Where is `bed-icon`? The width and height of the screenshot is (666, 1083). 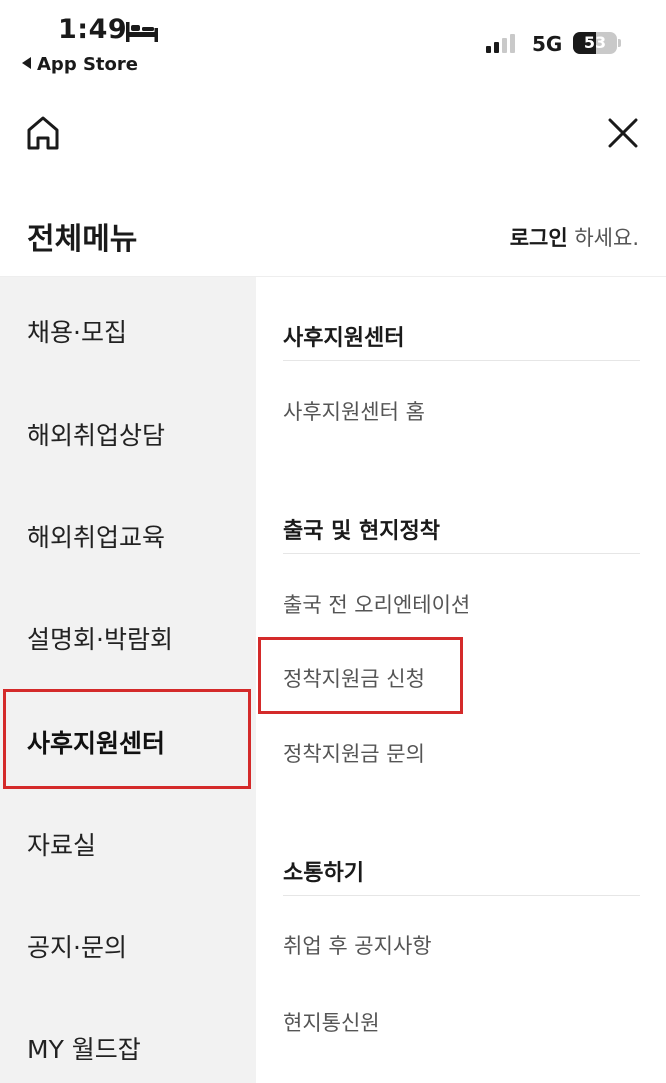
bed-icon is located at coordinates (142, 32).